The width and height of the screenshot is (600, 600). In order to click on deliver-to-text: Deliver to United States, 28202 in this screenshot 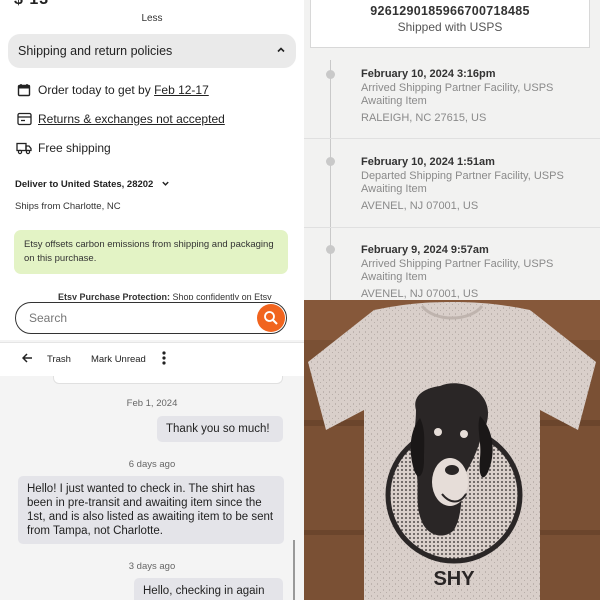, I will do `click(84, 184)`.